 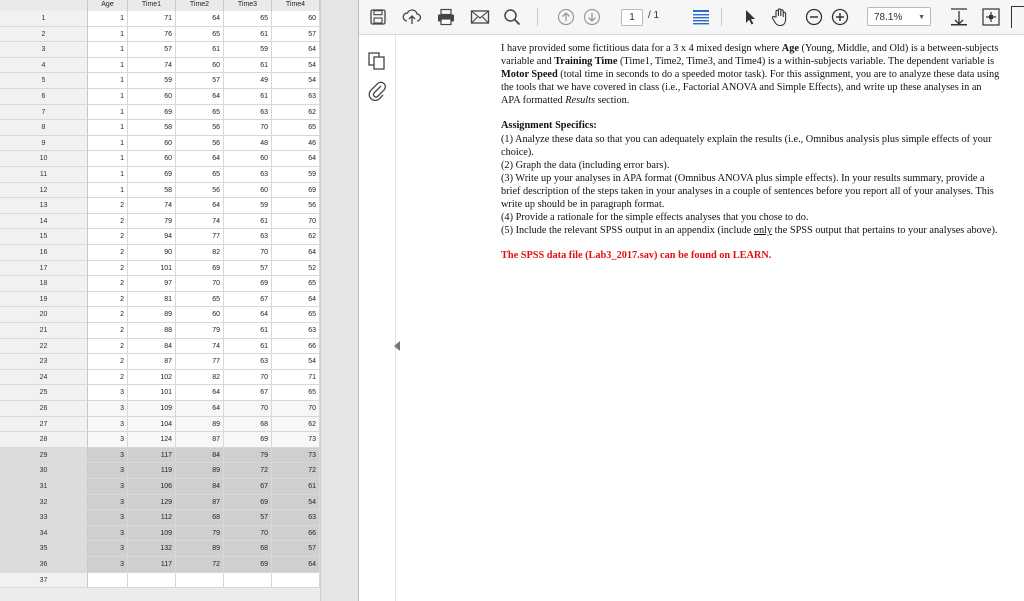 I want to click on cell-time1, so click(x=152, y=580).